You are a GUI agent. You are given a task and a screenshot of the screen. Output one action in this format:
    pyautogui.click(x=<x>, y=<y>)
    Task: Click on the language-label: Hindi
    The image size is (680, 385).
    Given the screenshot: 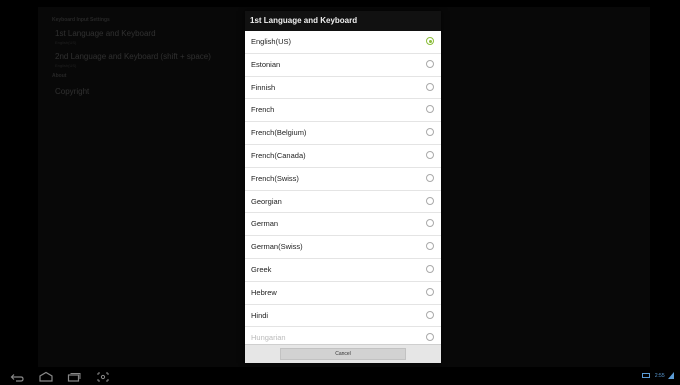 What is the action you would take?
    pyautogui.click(x=260, y=315)
    